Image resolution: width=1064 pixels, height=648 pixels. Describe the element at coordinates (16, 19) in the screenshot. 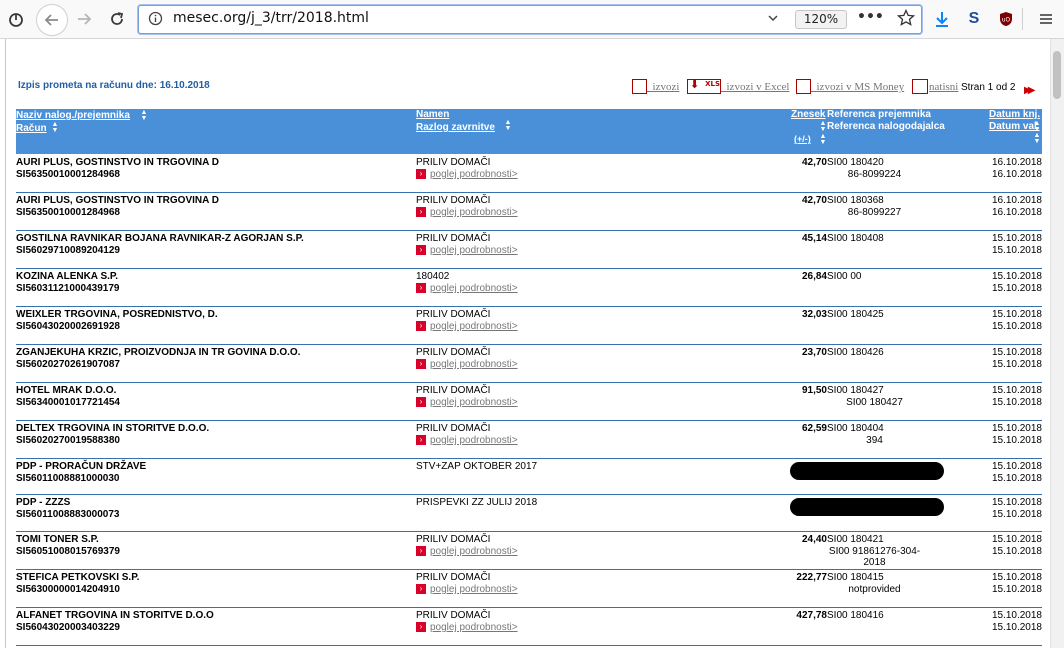

I see `firefox-menu-icon` at that location.